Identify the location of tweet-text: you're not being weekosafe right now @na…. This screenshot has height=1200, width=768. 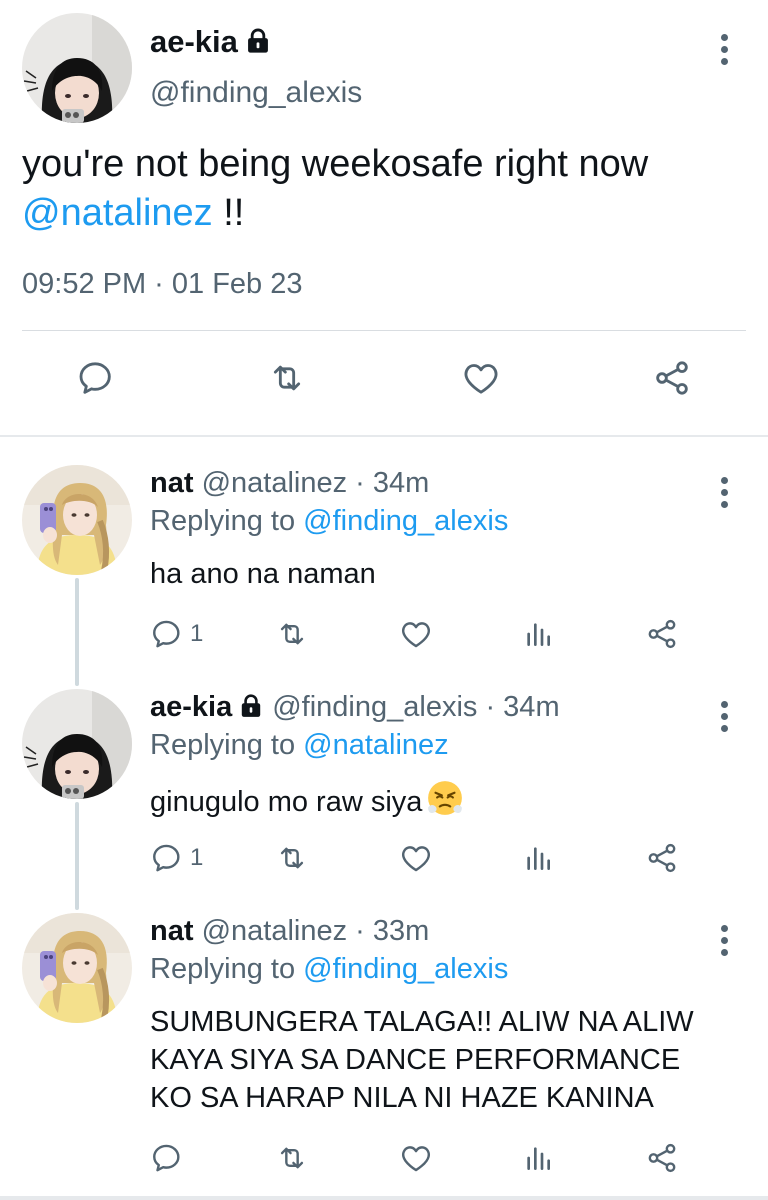
(335, 188).